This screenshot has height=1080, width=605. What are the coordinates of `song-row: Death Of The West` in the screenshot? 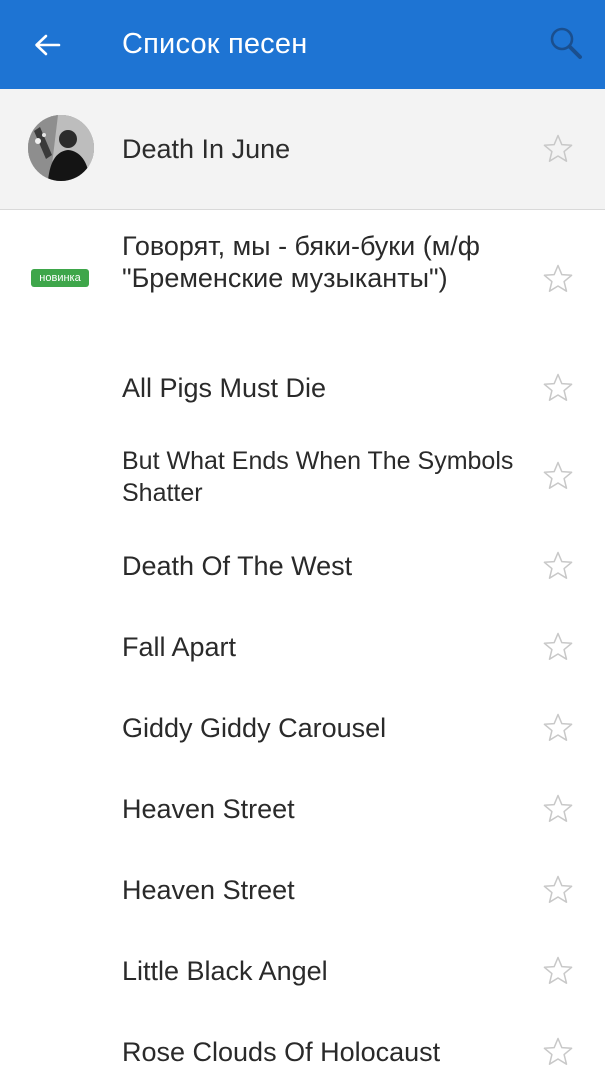 It's located at (302, 577).